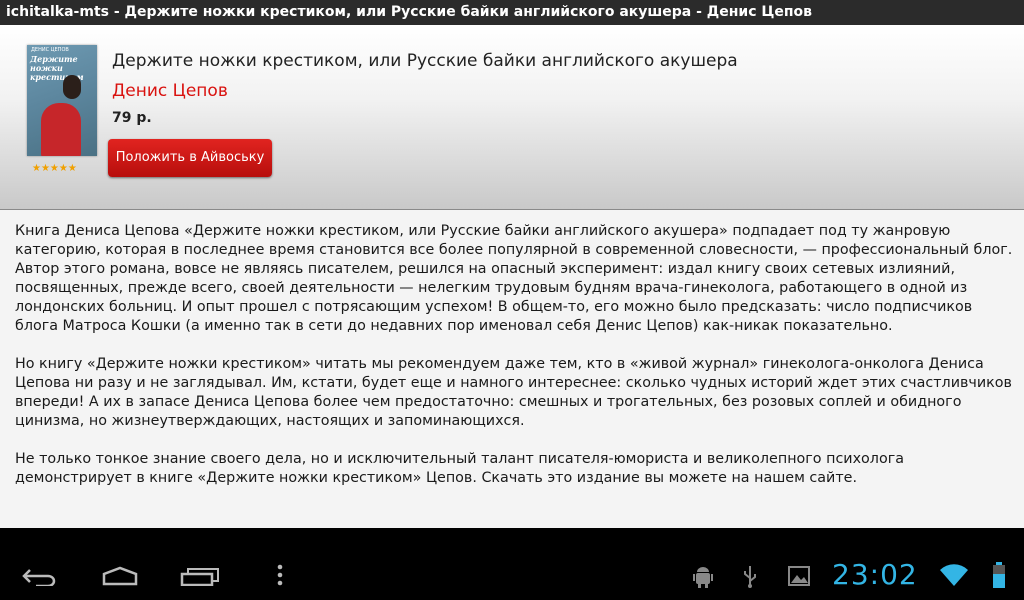 This screenshot has height=600, width=1024. What do you see at coordinates (61, 129) in the screenshot?
I see `cover-figure` at bounding box center [61, 129].